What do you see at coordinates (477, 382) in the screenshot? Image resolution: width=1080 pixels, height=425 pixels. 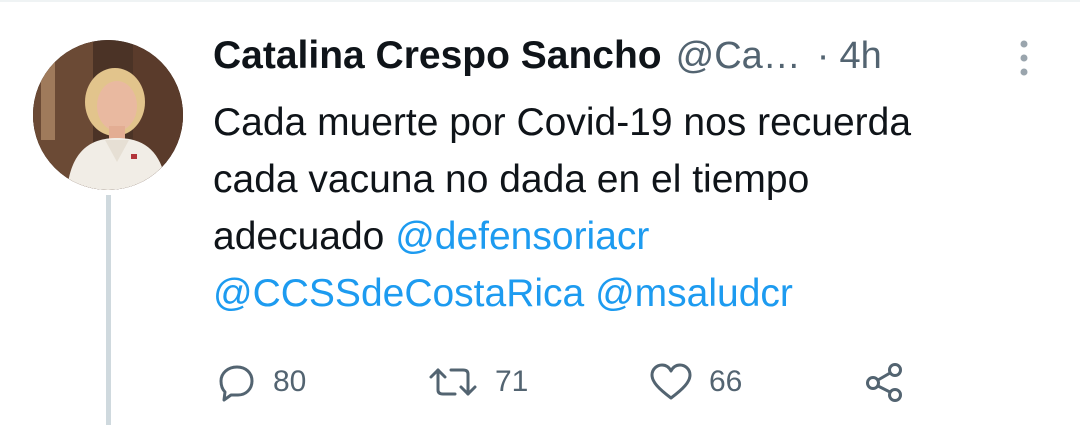 I see `retweet-button: 71` at bounding box center [477, 382].